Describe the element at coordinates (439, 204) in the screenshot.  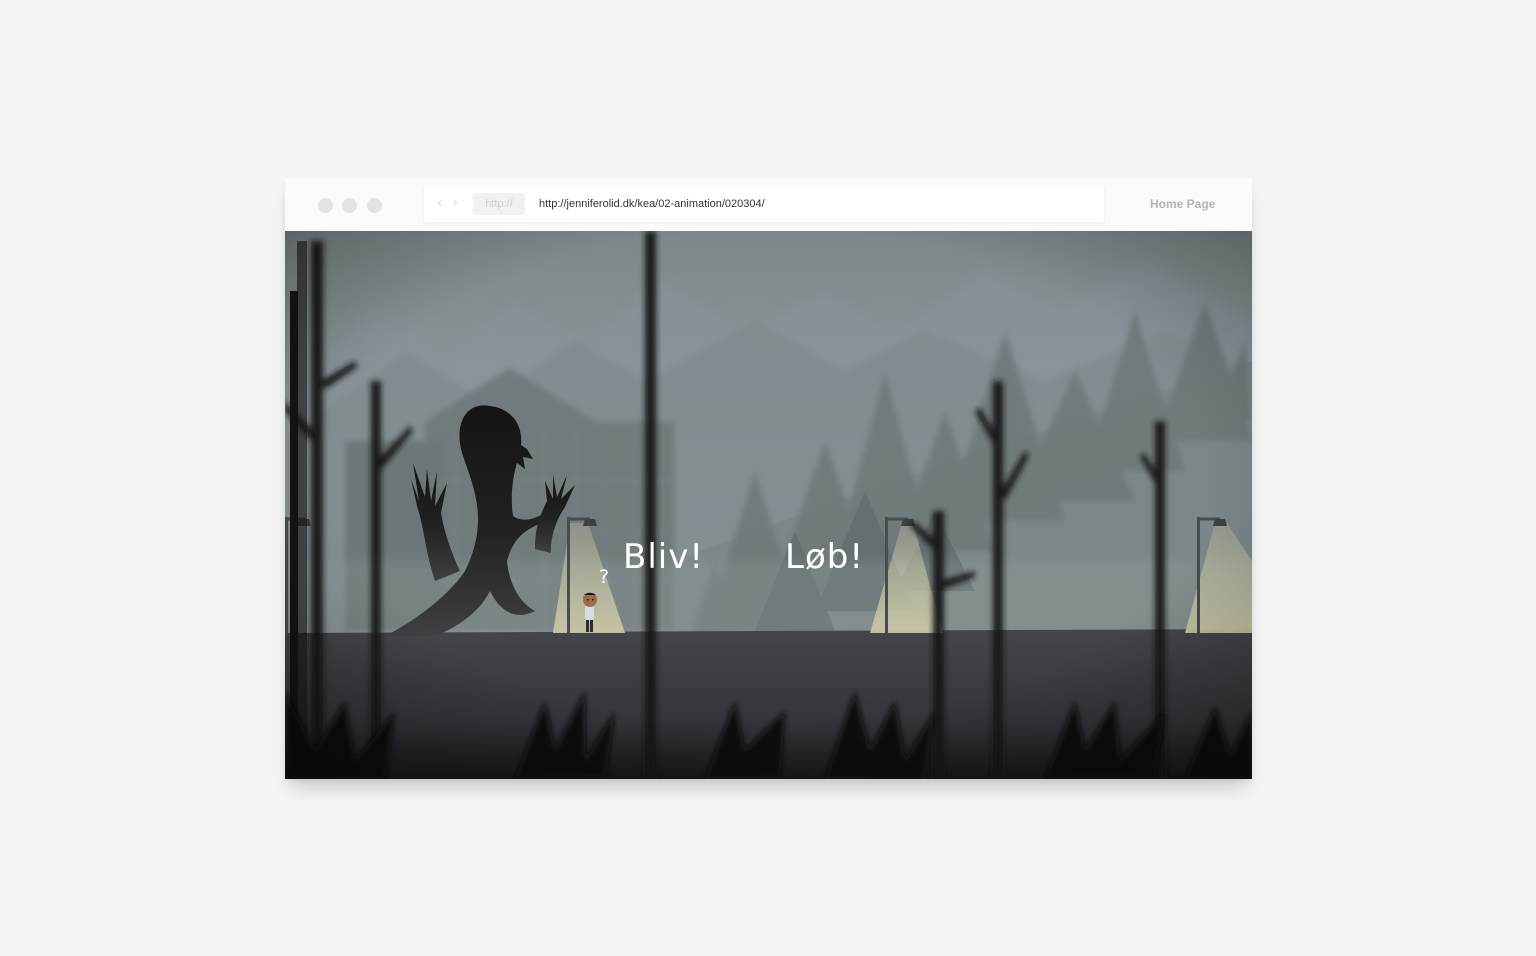
I see `back-arrow-icon: ‹` at that location.